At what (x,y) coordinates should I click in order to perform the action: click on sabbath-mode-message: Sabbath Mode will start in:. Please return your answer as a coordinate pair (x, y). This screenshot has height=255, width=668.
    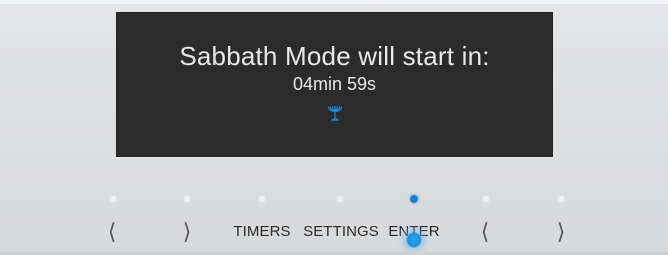
    Looking at the image, I should click on (334, 56).